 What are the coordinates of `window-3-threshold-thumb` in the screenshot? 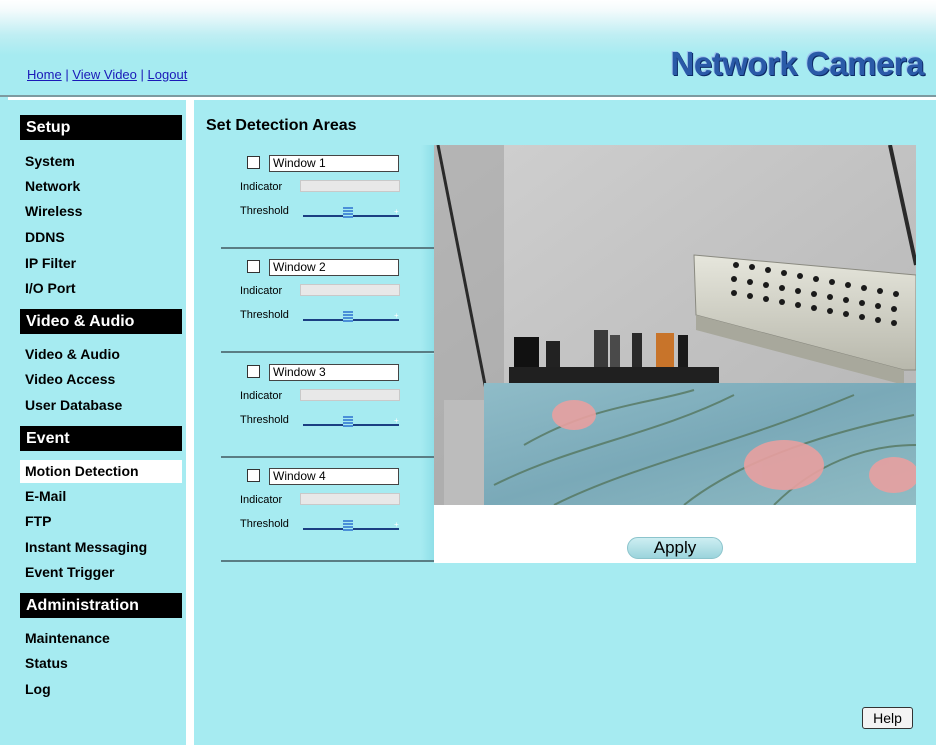 It's located at (348, 422).